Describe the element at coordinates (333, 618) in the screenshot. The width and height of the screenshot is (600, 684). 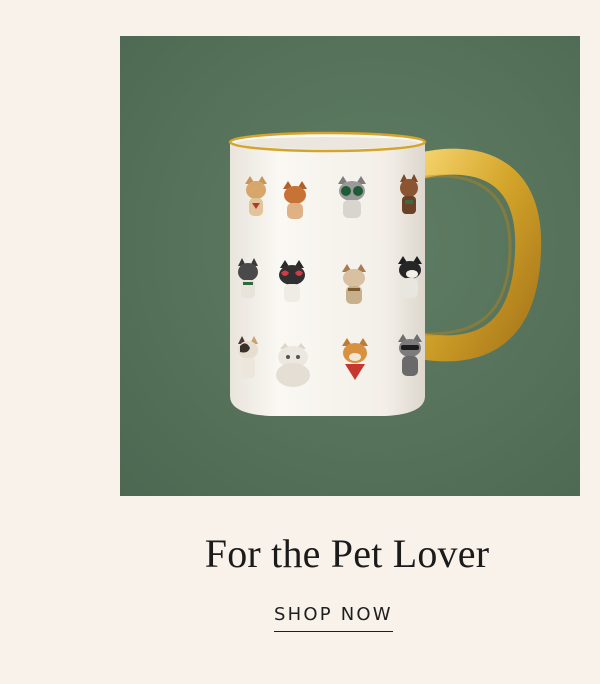
I see `shop-now-link: SHOP NOW` at that location.